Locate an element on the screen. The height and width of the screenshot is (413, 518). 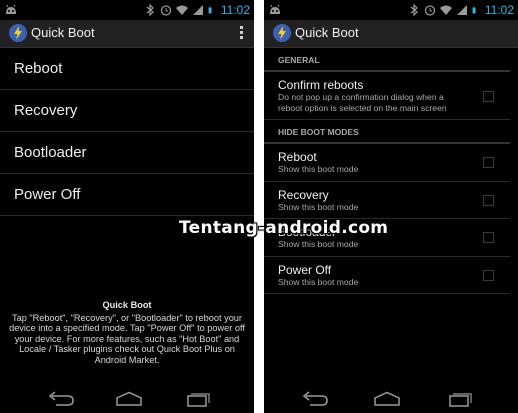
power-off-checkbox is located at coordinates (488, 275).